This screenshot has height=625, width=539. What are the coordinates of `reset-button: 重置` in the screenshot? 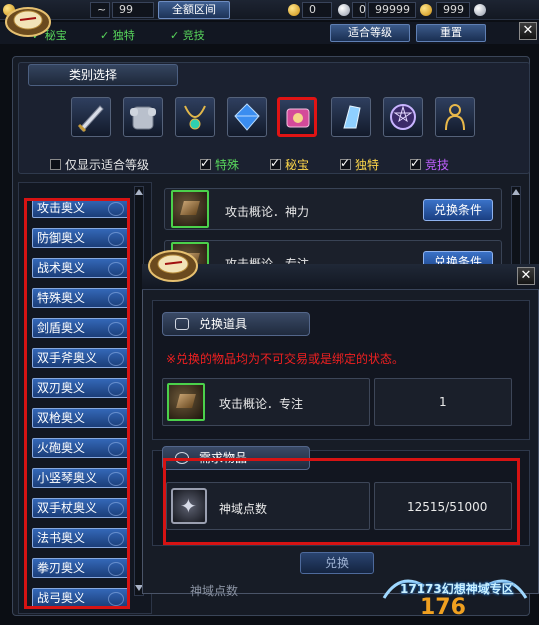 It's located at (451, 33).